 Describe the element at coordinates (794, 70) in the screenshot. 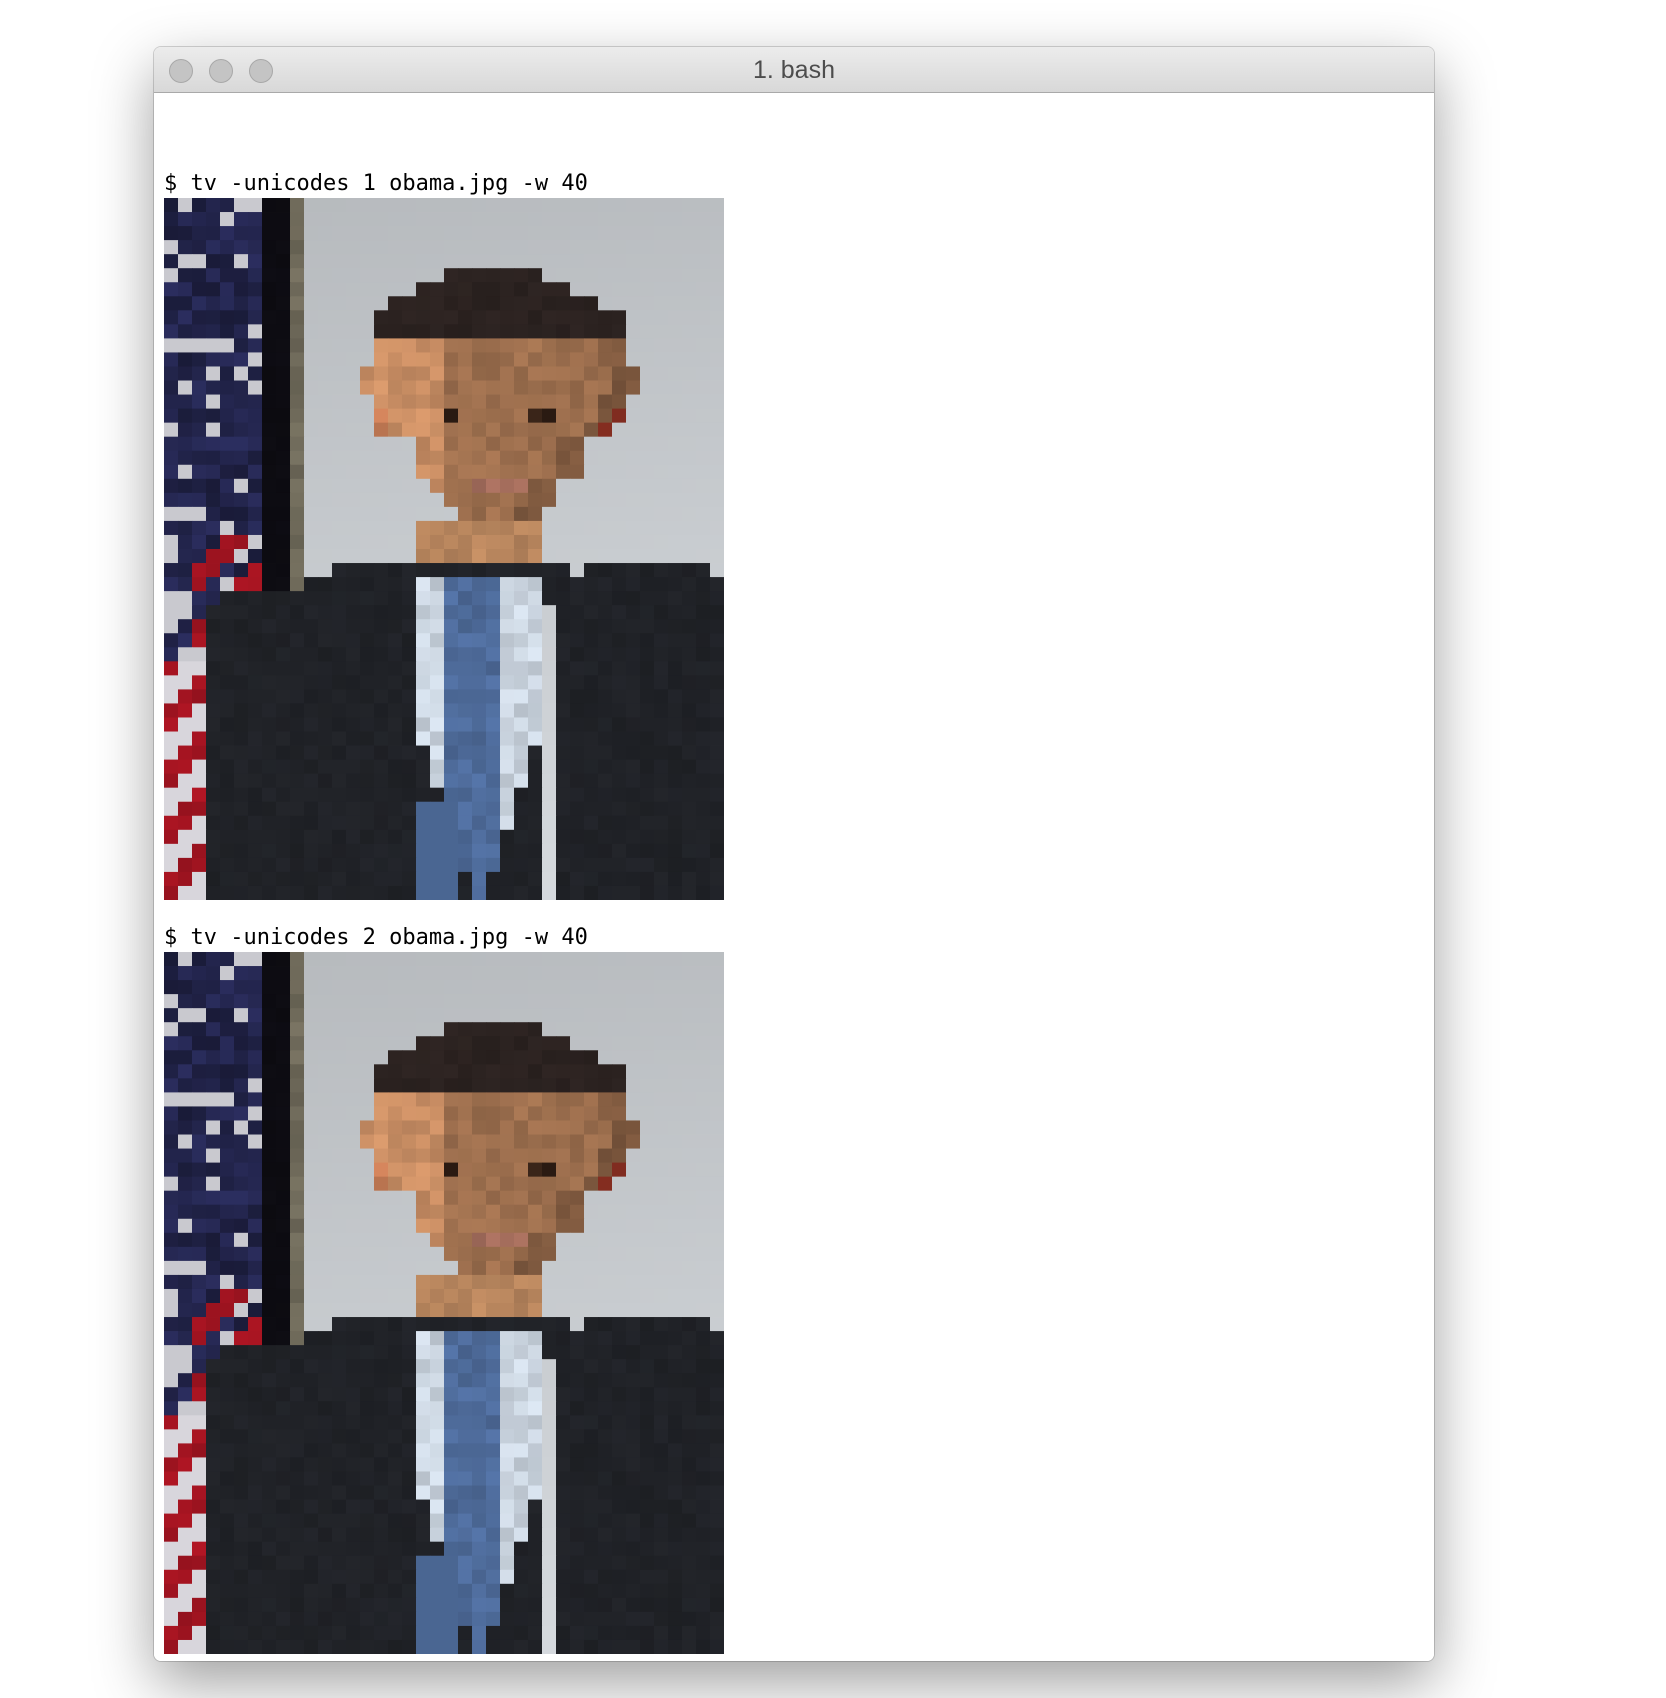

I see `title-bar: 1. bash` at that location.